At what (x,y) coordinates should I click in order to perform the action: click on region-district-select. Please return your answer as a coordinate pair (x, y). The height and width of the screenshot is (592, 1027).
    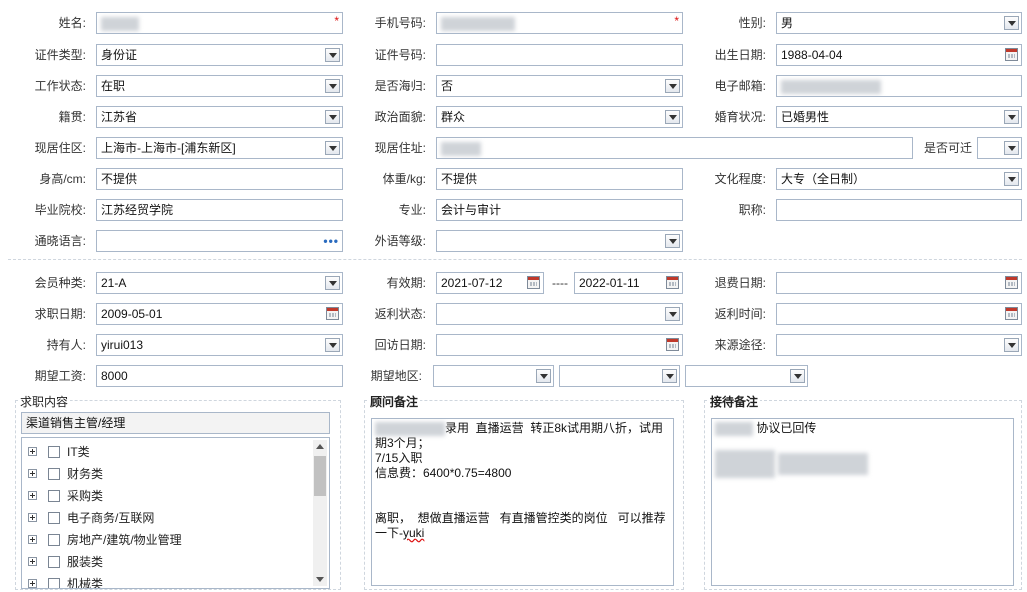
    Looking at the image, I should click on (746, 376).